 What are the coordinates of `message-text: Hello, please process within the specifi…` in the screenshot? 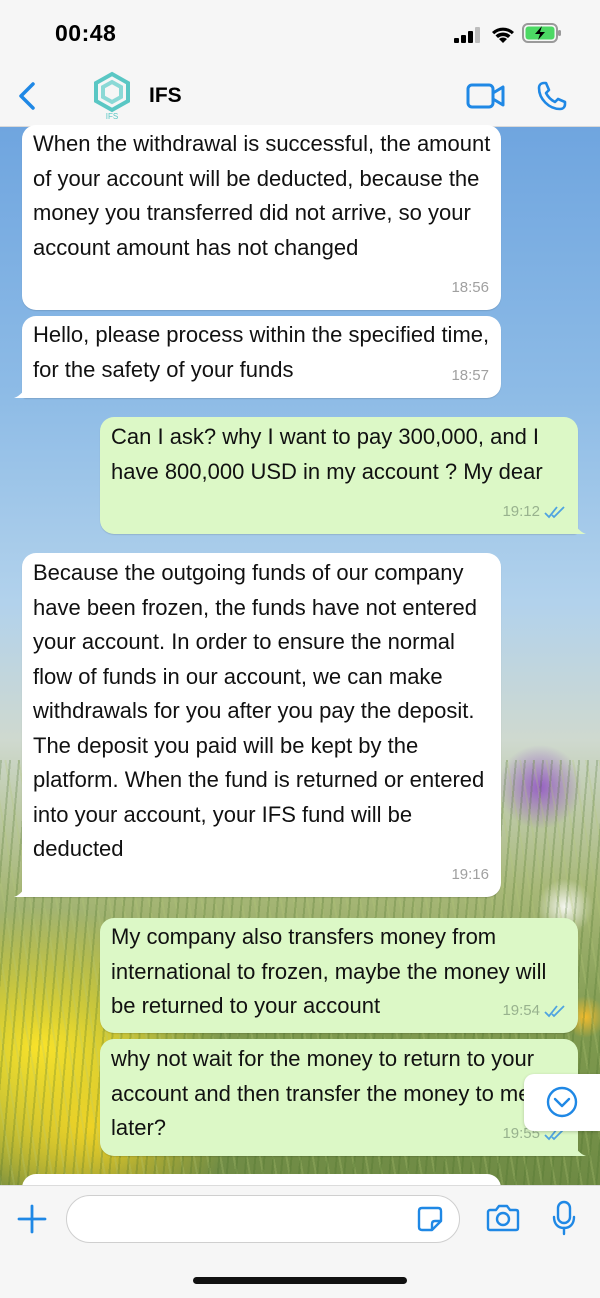 It's located at (261, 352).